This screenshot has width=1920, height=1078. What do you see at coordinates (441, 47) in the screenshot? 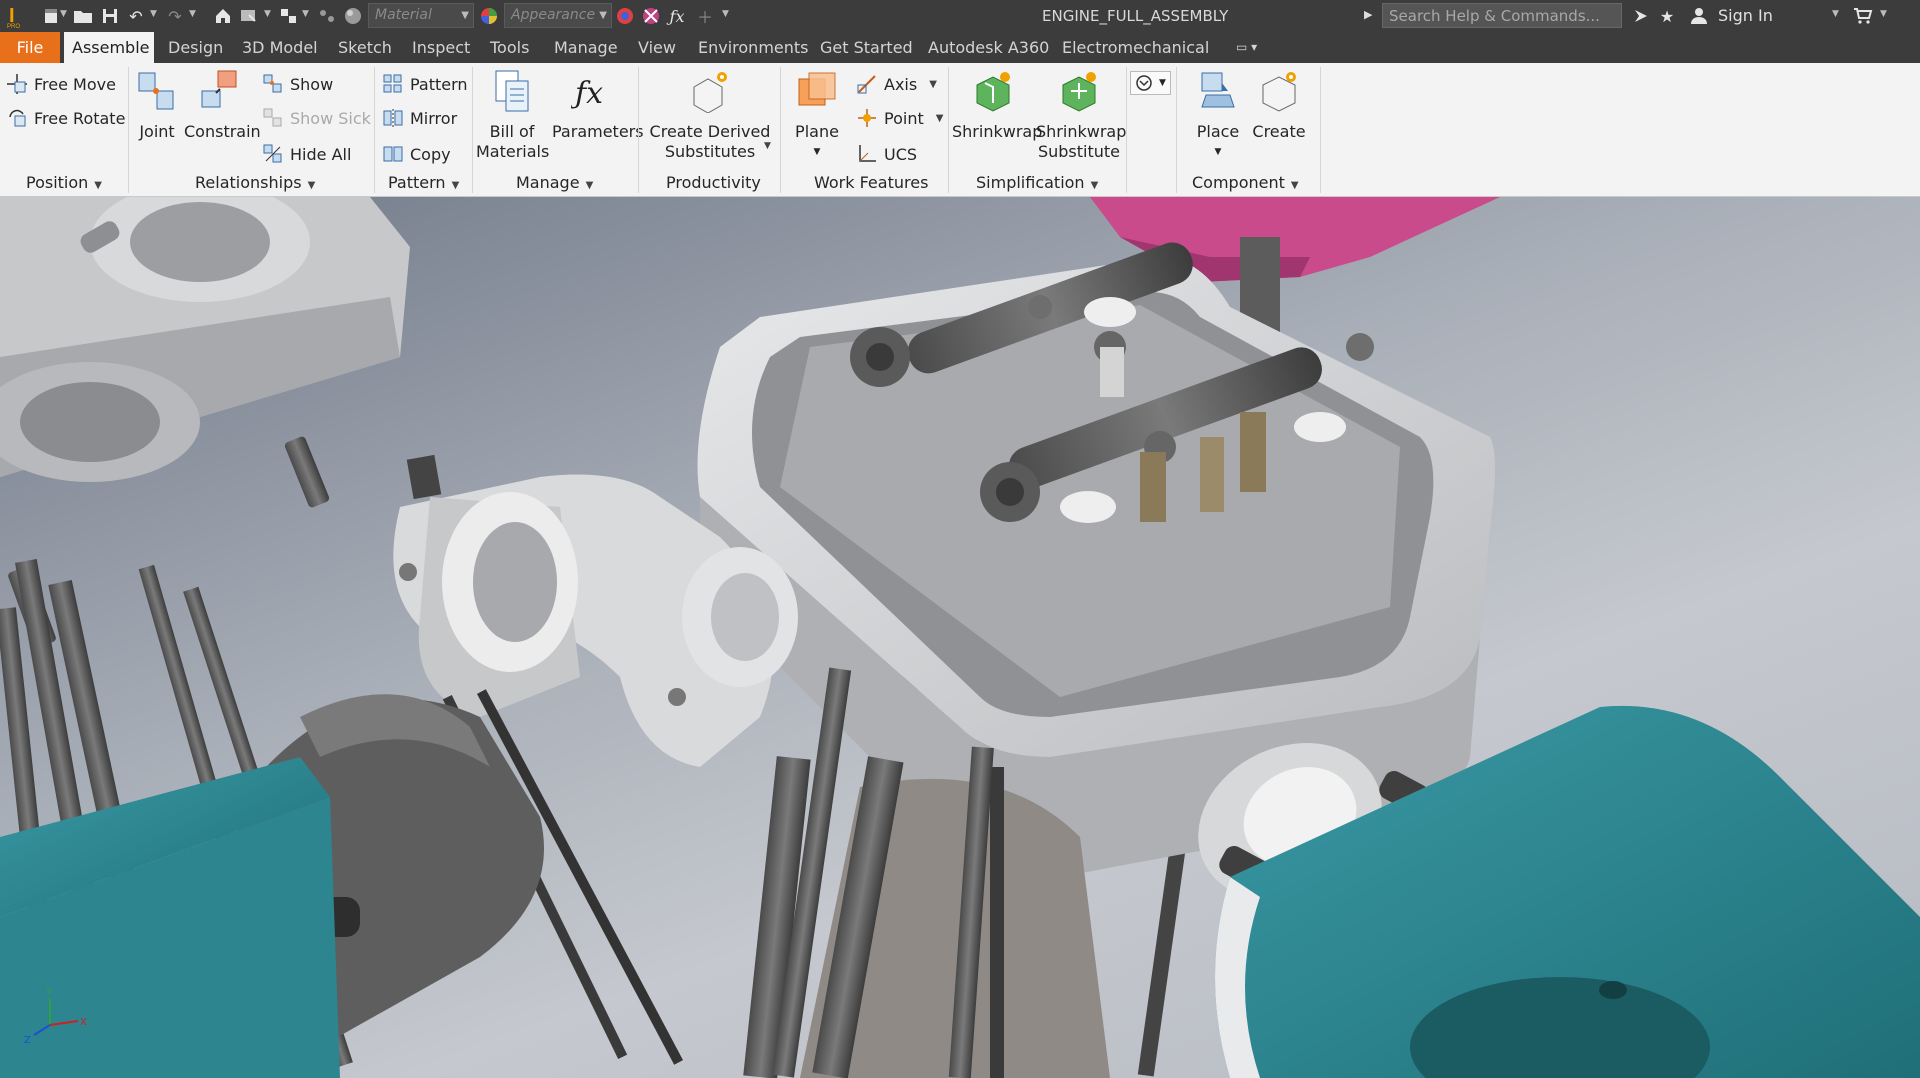
I see `tab-inspect: Inspect` at bounding box center [441, 47].